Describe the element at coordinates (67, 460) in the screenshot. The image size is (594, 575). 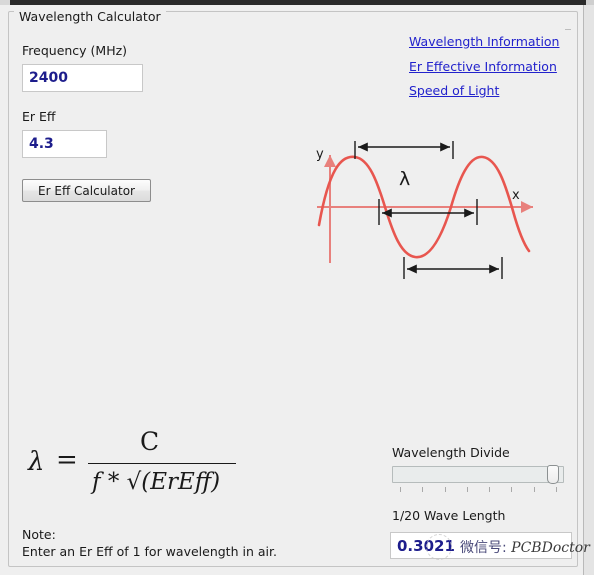
I see `formula-equals-sign: =` at that location.